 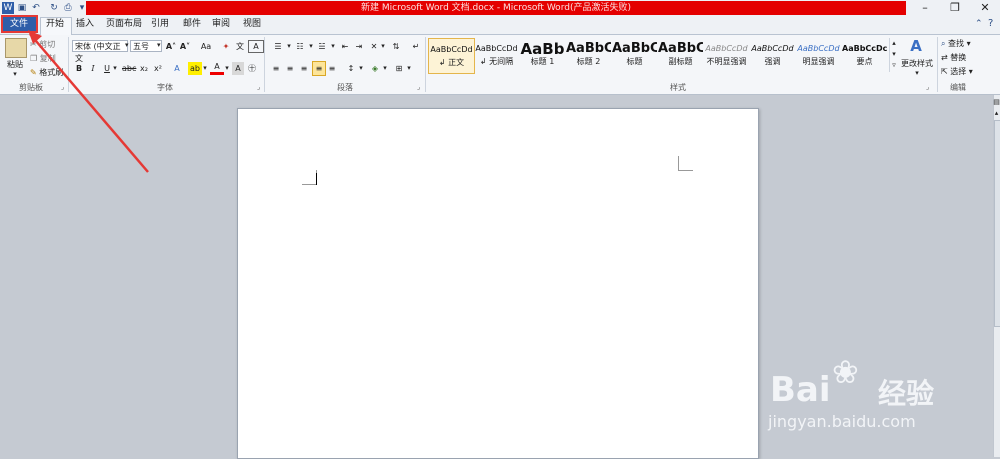 I want to click on chinese-layout-icon: ✕, so click(x=374, y=46).